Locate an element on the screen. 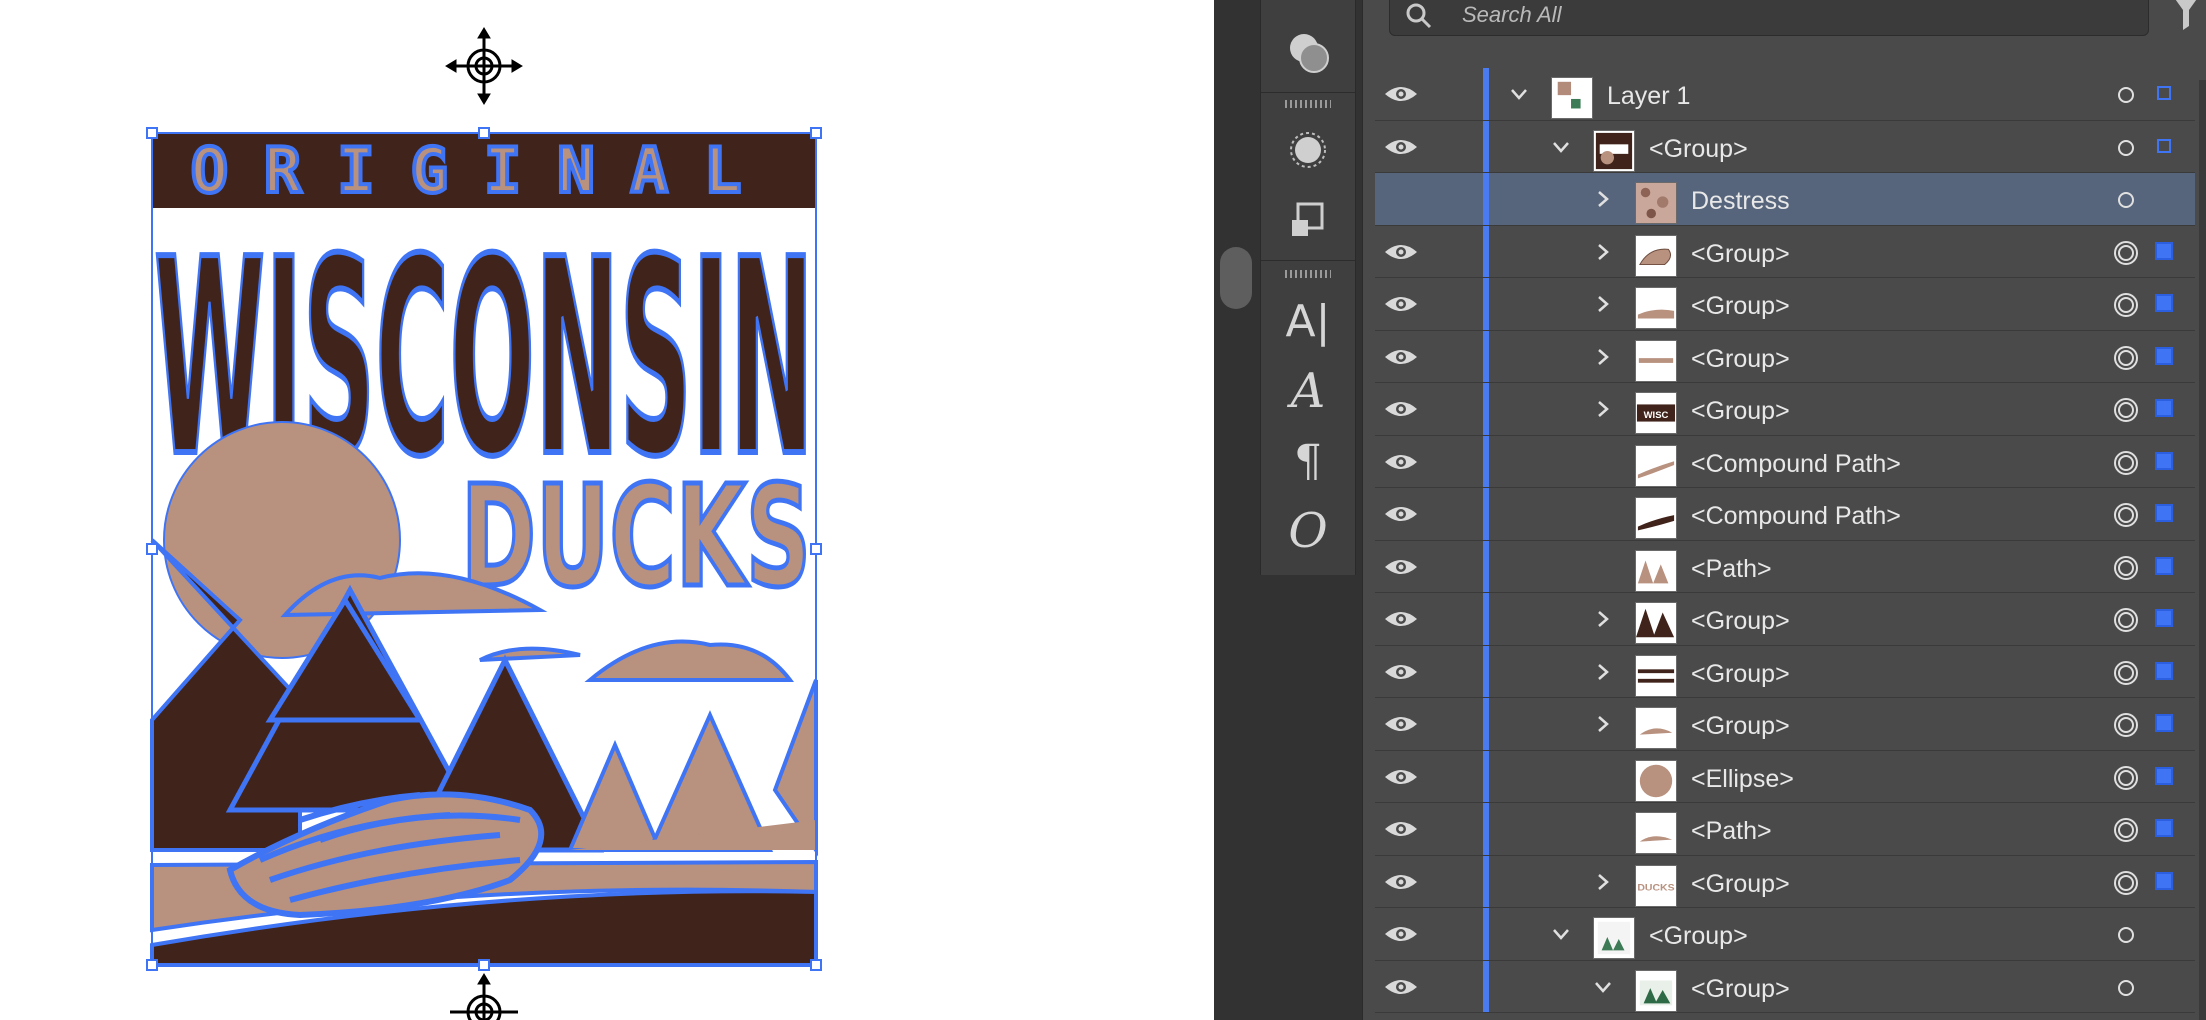  layer-name: Layer 1 is located at coordinates (1648, 96).